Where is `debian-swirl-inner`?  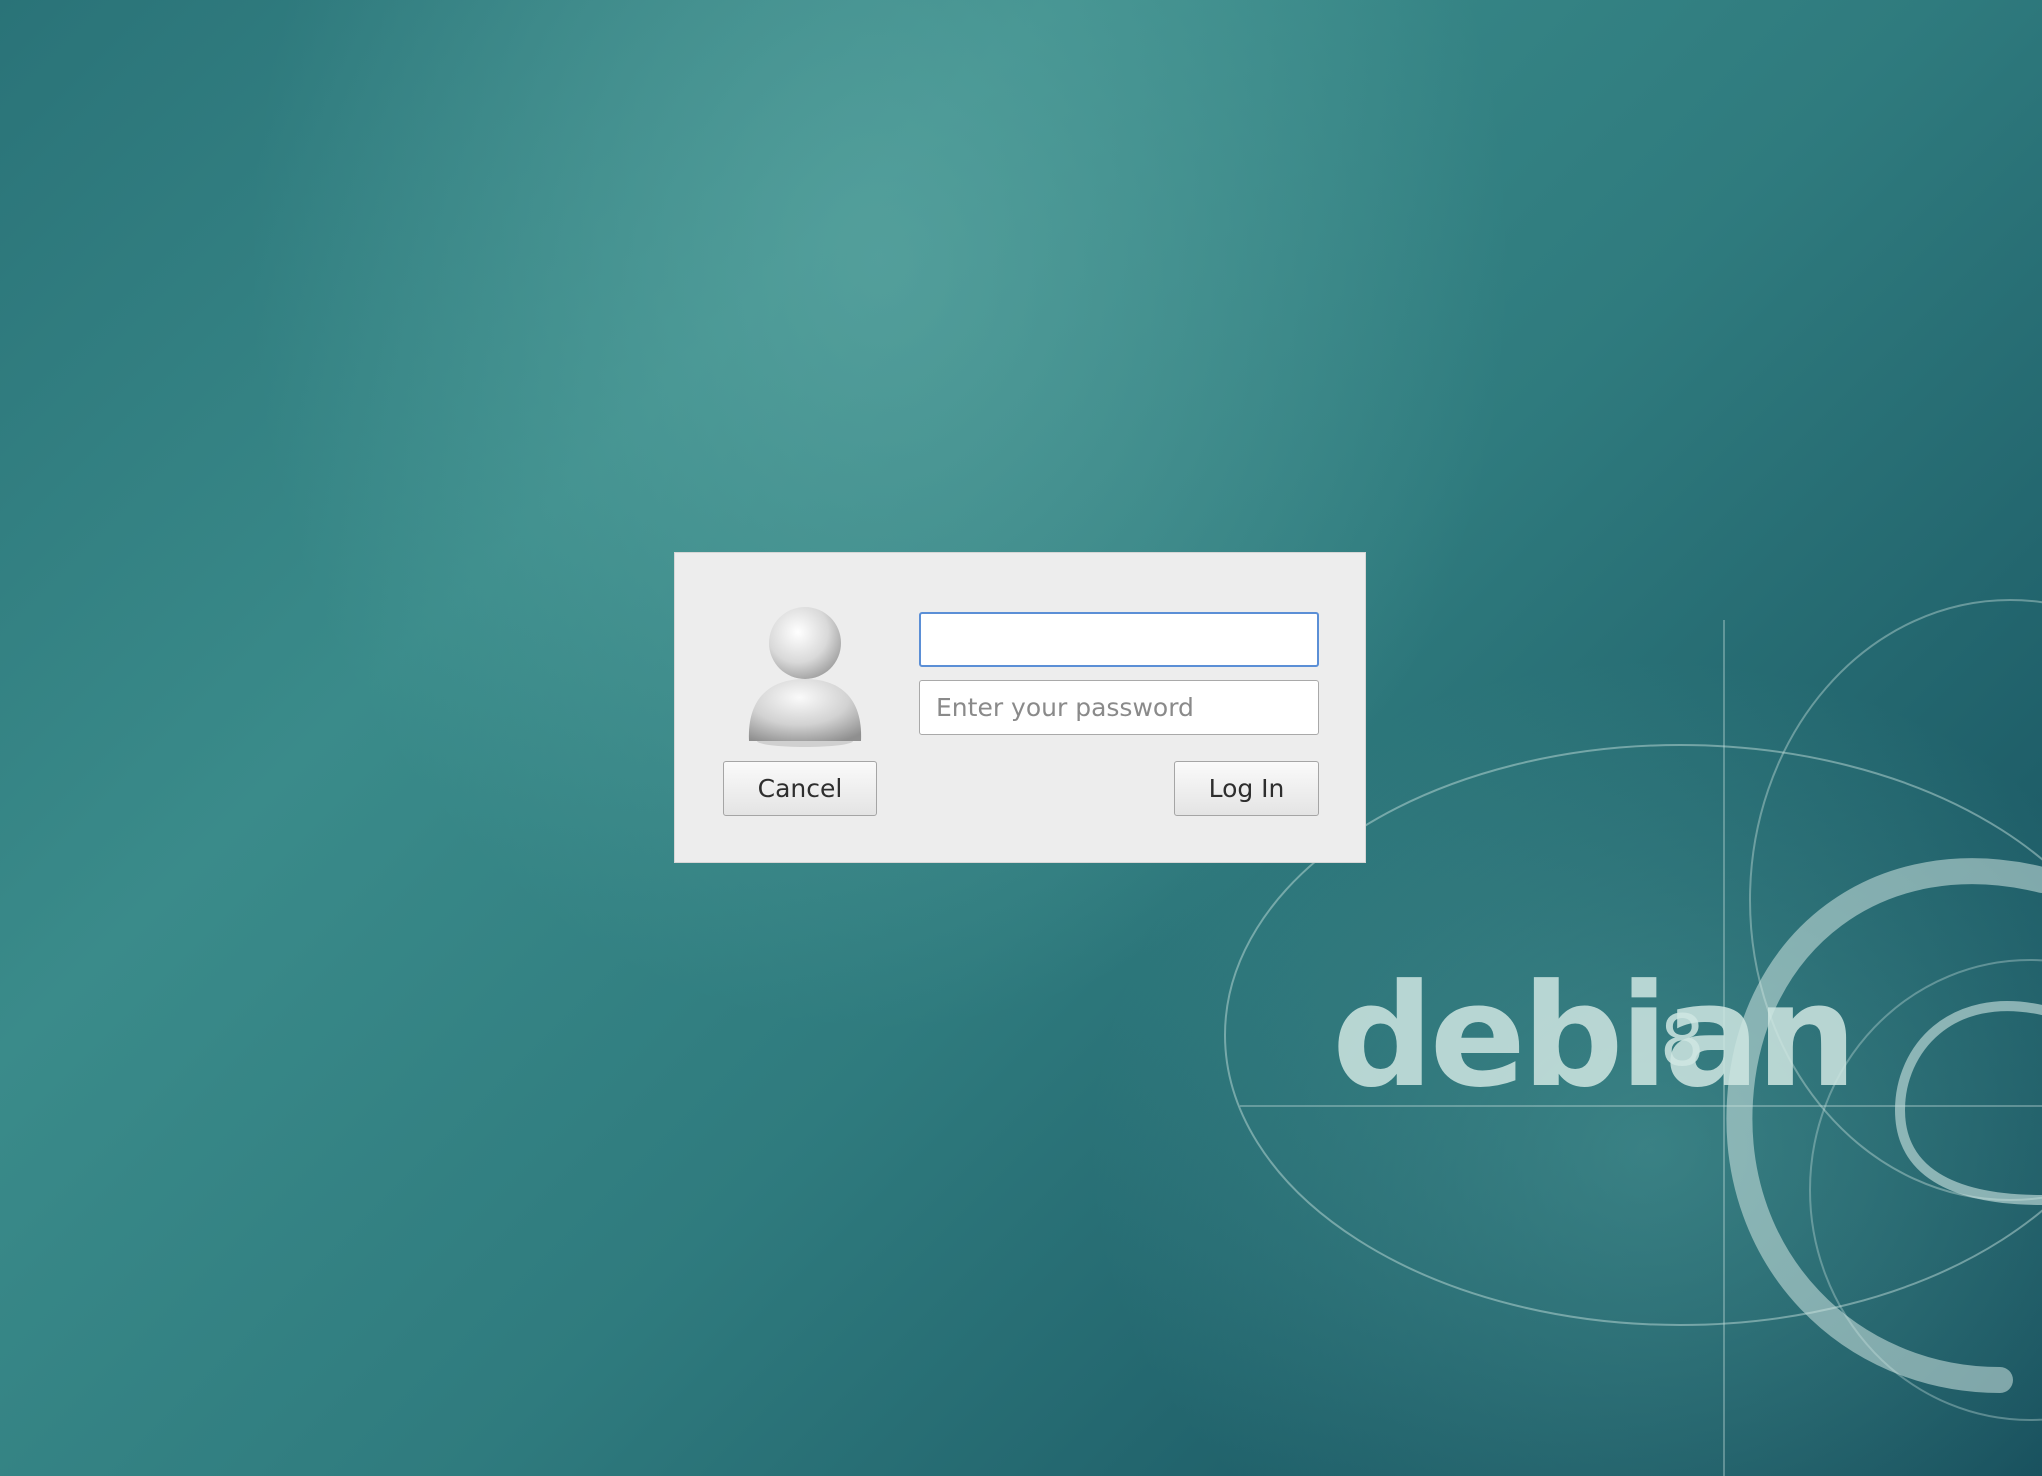
debian-swirl-inner is located at coordinates (1968, 1103).